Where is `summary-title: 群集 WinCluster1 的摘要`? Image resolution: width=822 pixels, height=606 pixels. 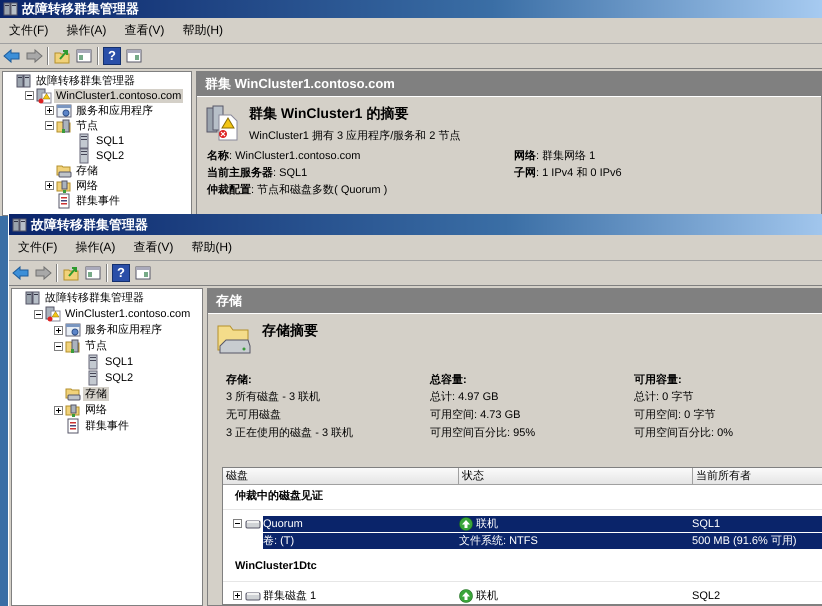
summary-title: 群集 WinCluster1 的摘要 is located at coordinates (329, 114).